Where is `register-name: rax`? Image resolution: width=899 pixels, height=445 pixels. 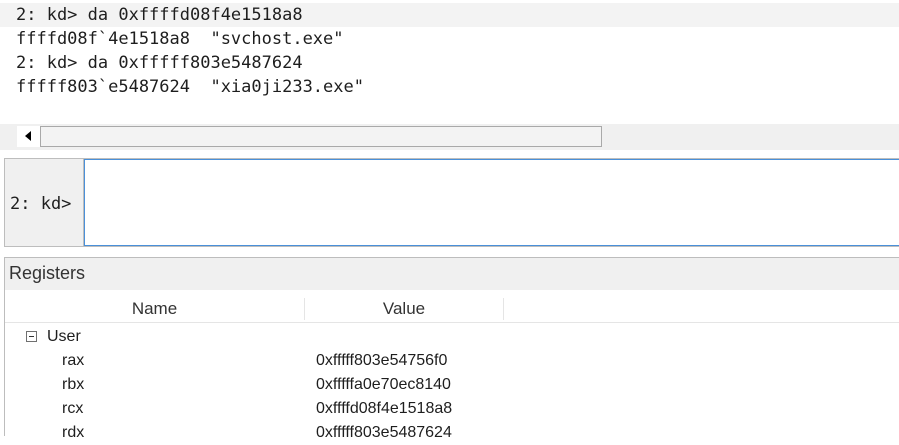 register-name: rax is located at coordinates (73, 361).